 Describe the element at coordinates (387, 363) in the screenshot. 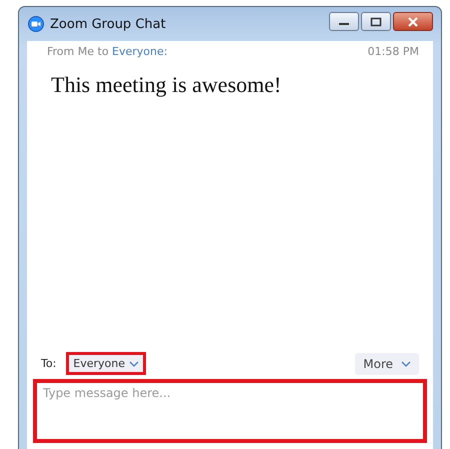

I see `more-button: More` at that location.